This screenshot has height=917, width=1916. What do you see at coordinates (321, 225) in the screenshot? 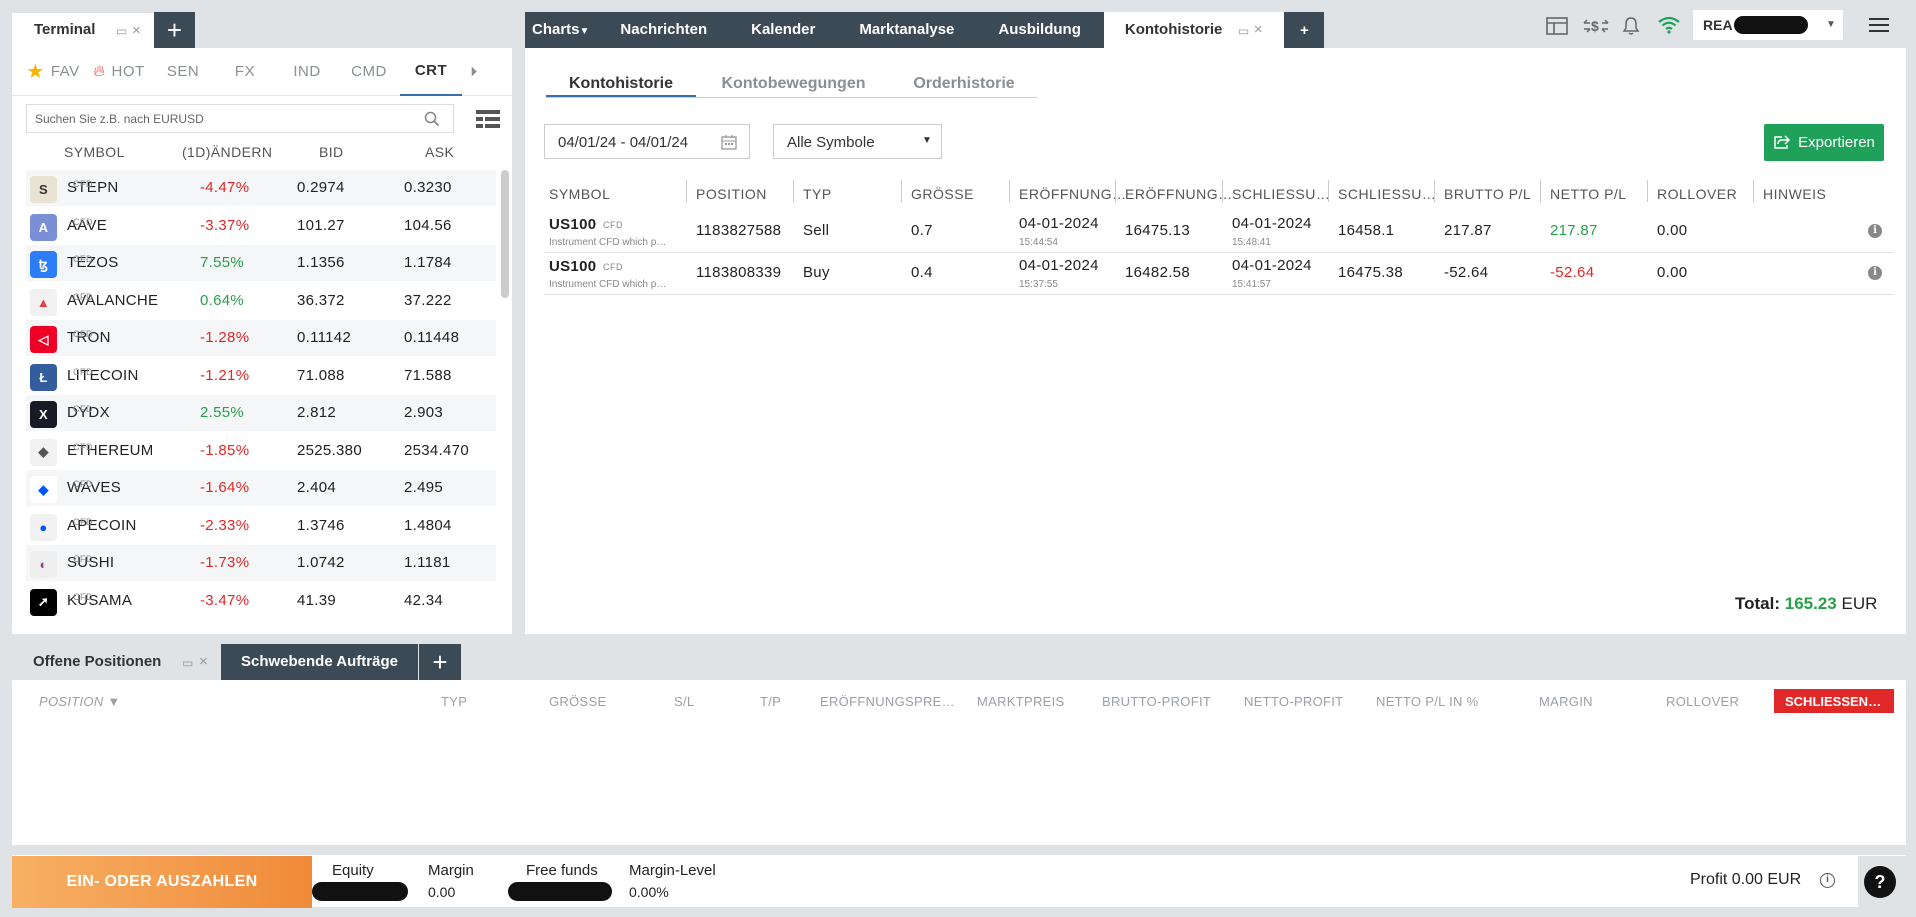
I see `bid-value: 101.27` at bounding box center [321, 225].